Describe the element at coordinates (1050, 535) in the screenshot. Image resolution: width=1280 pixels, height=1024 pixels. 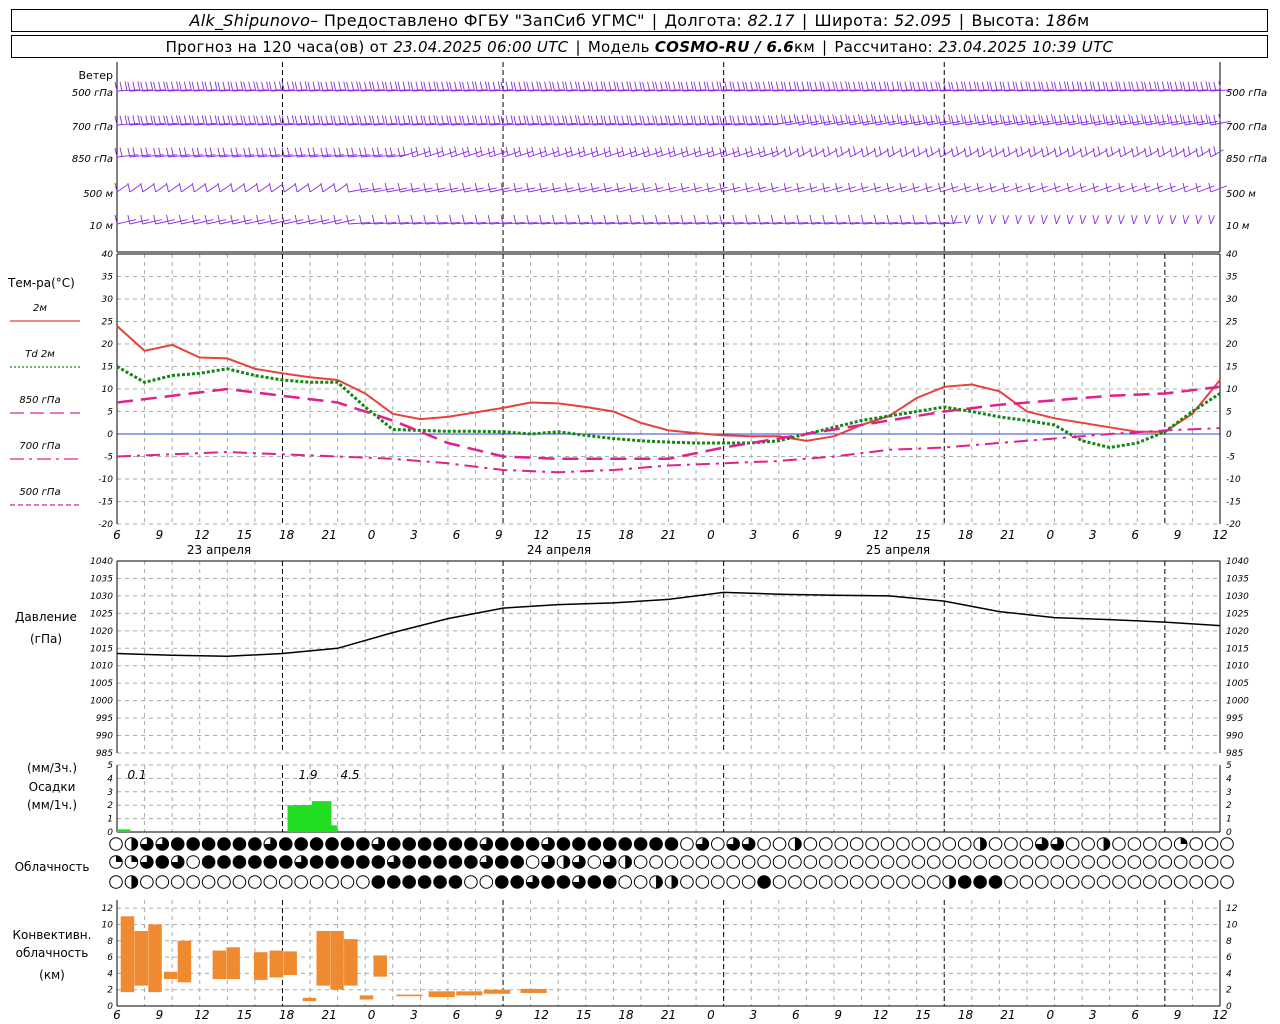
I see `temp-hour-label: 0` at that location.